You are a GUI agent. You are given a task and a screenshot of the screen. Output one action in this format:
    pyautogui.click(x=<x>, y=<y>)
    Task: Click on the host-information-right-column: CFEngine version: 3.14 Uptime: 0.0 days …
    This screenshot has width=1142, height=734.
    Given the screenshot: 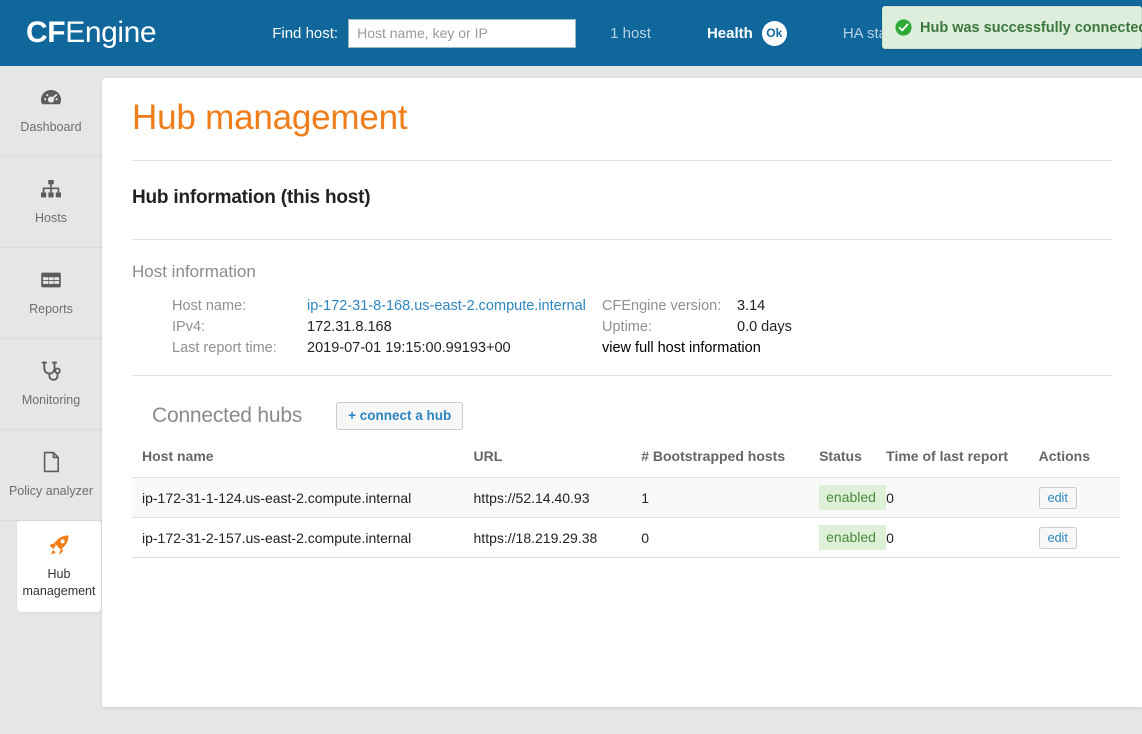 What is the action you would take?
    pyautogui.click(x=697, y=327)
    